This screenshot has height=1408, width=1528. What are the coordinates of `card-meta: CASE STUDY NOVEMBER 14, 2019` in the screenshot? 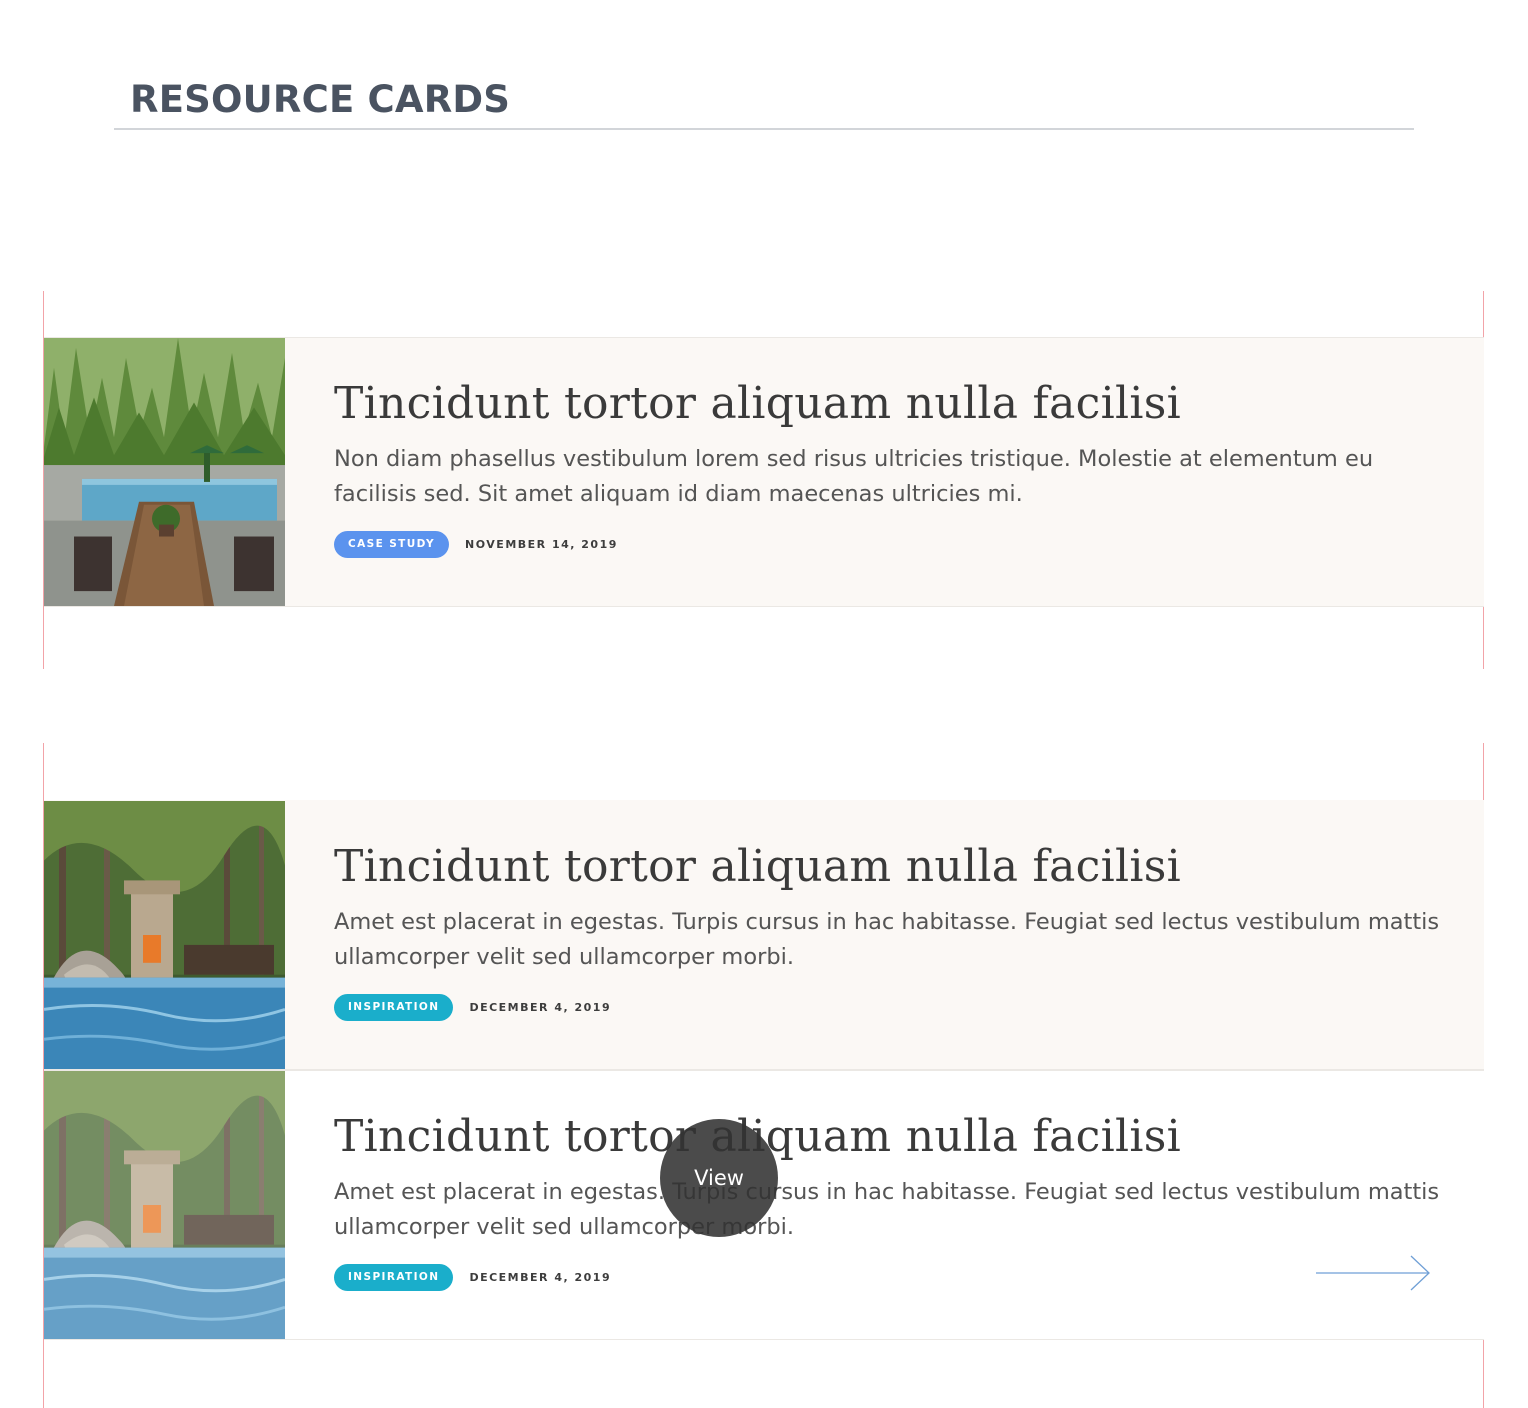 It's located at (476, 544).